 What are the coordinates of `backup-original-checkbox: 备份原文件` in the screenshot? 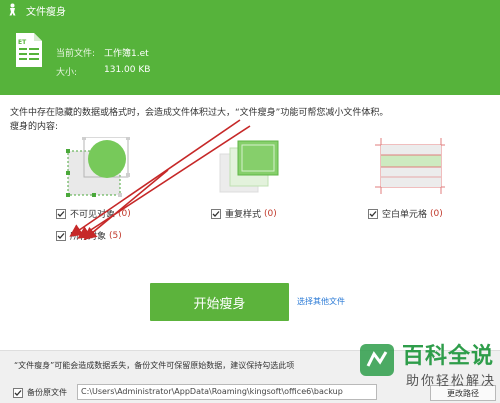 It's located at (40, 392).